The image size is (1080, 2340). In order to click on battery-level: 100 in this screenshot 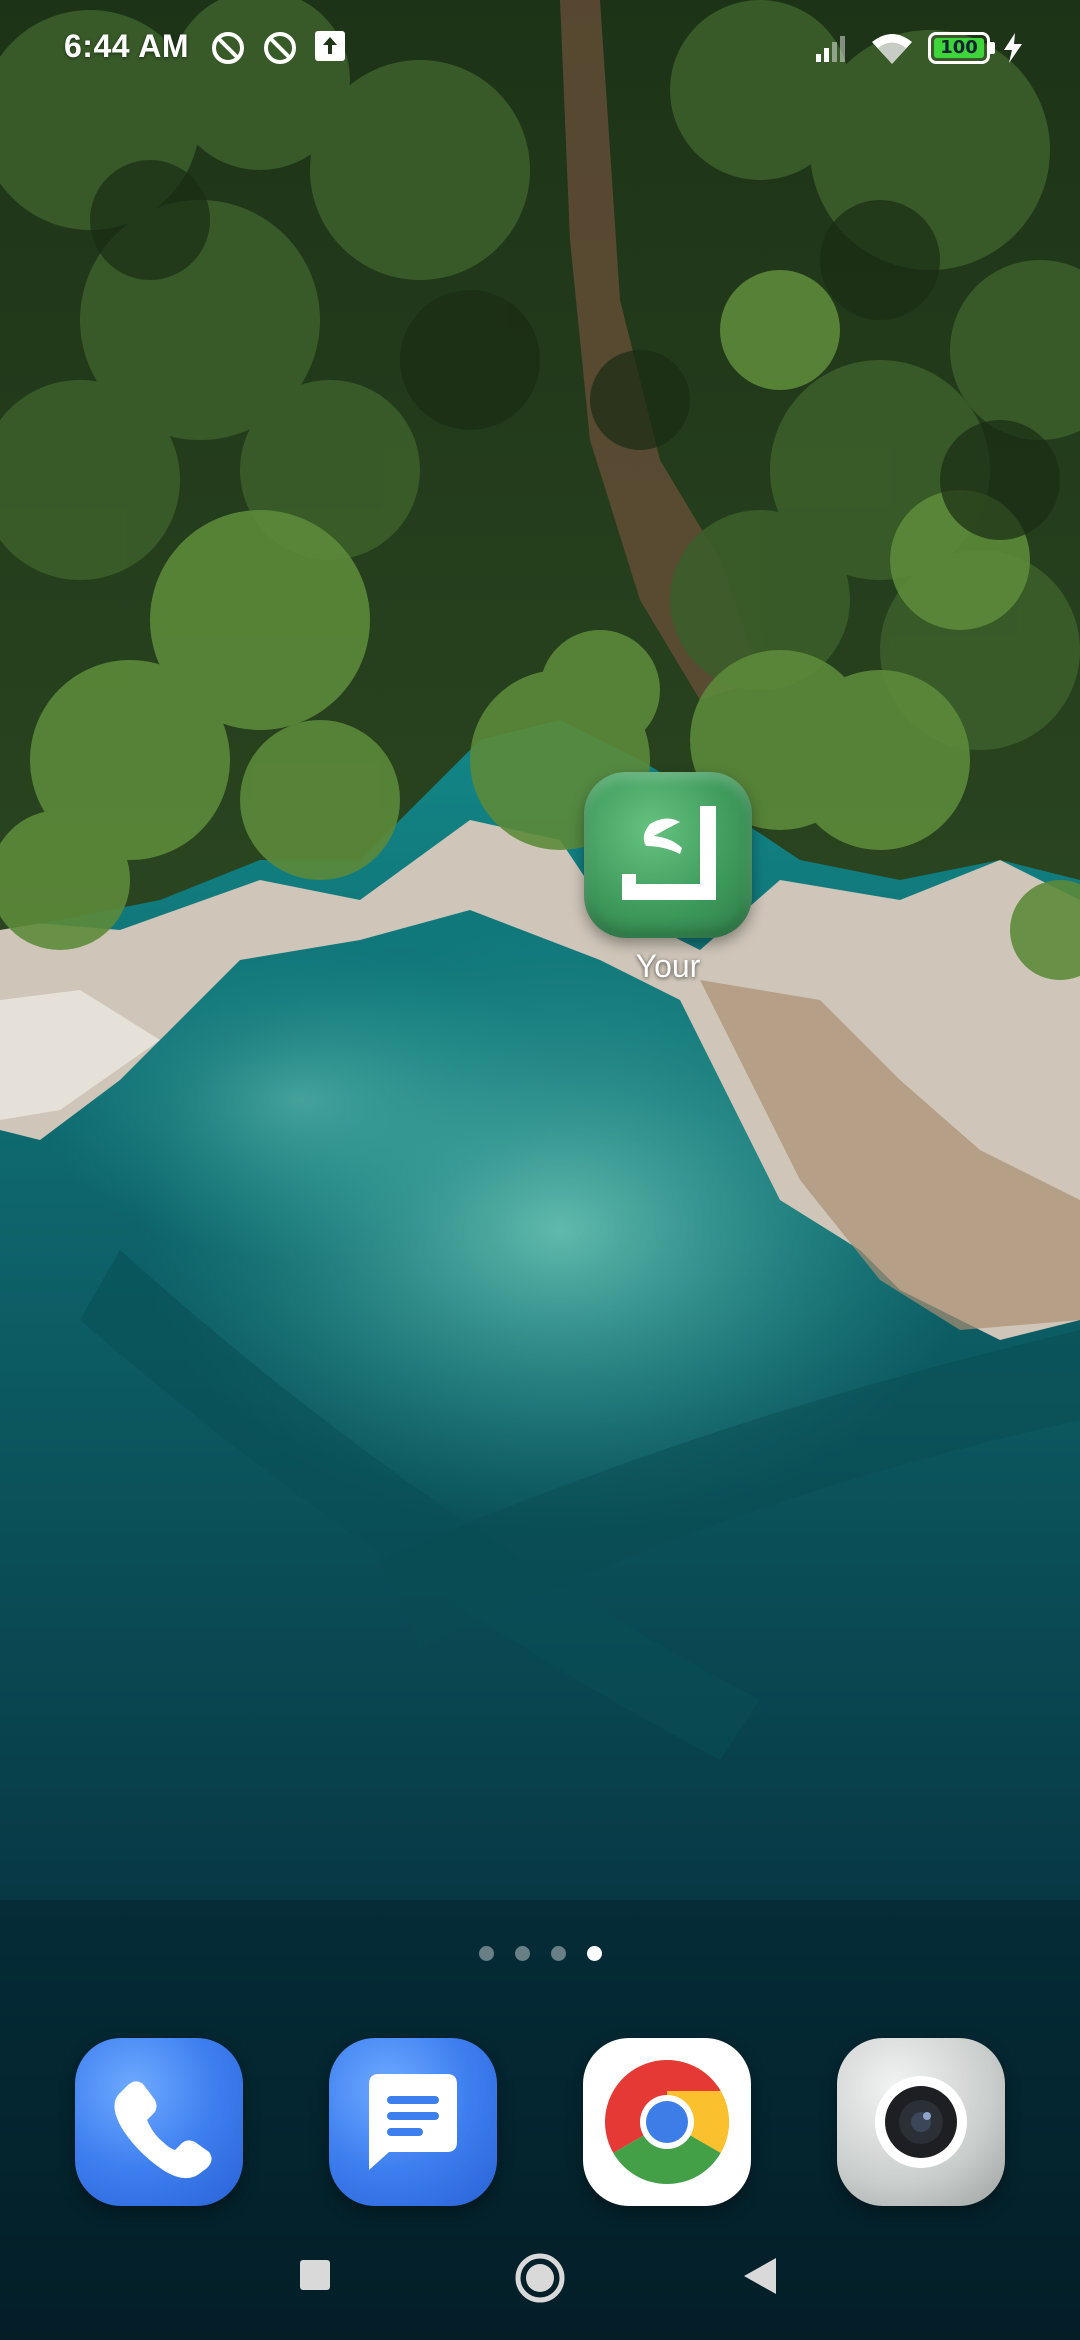, I will do `click(959, 47)`.